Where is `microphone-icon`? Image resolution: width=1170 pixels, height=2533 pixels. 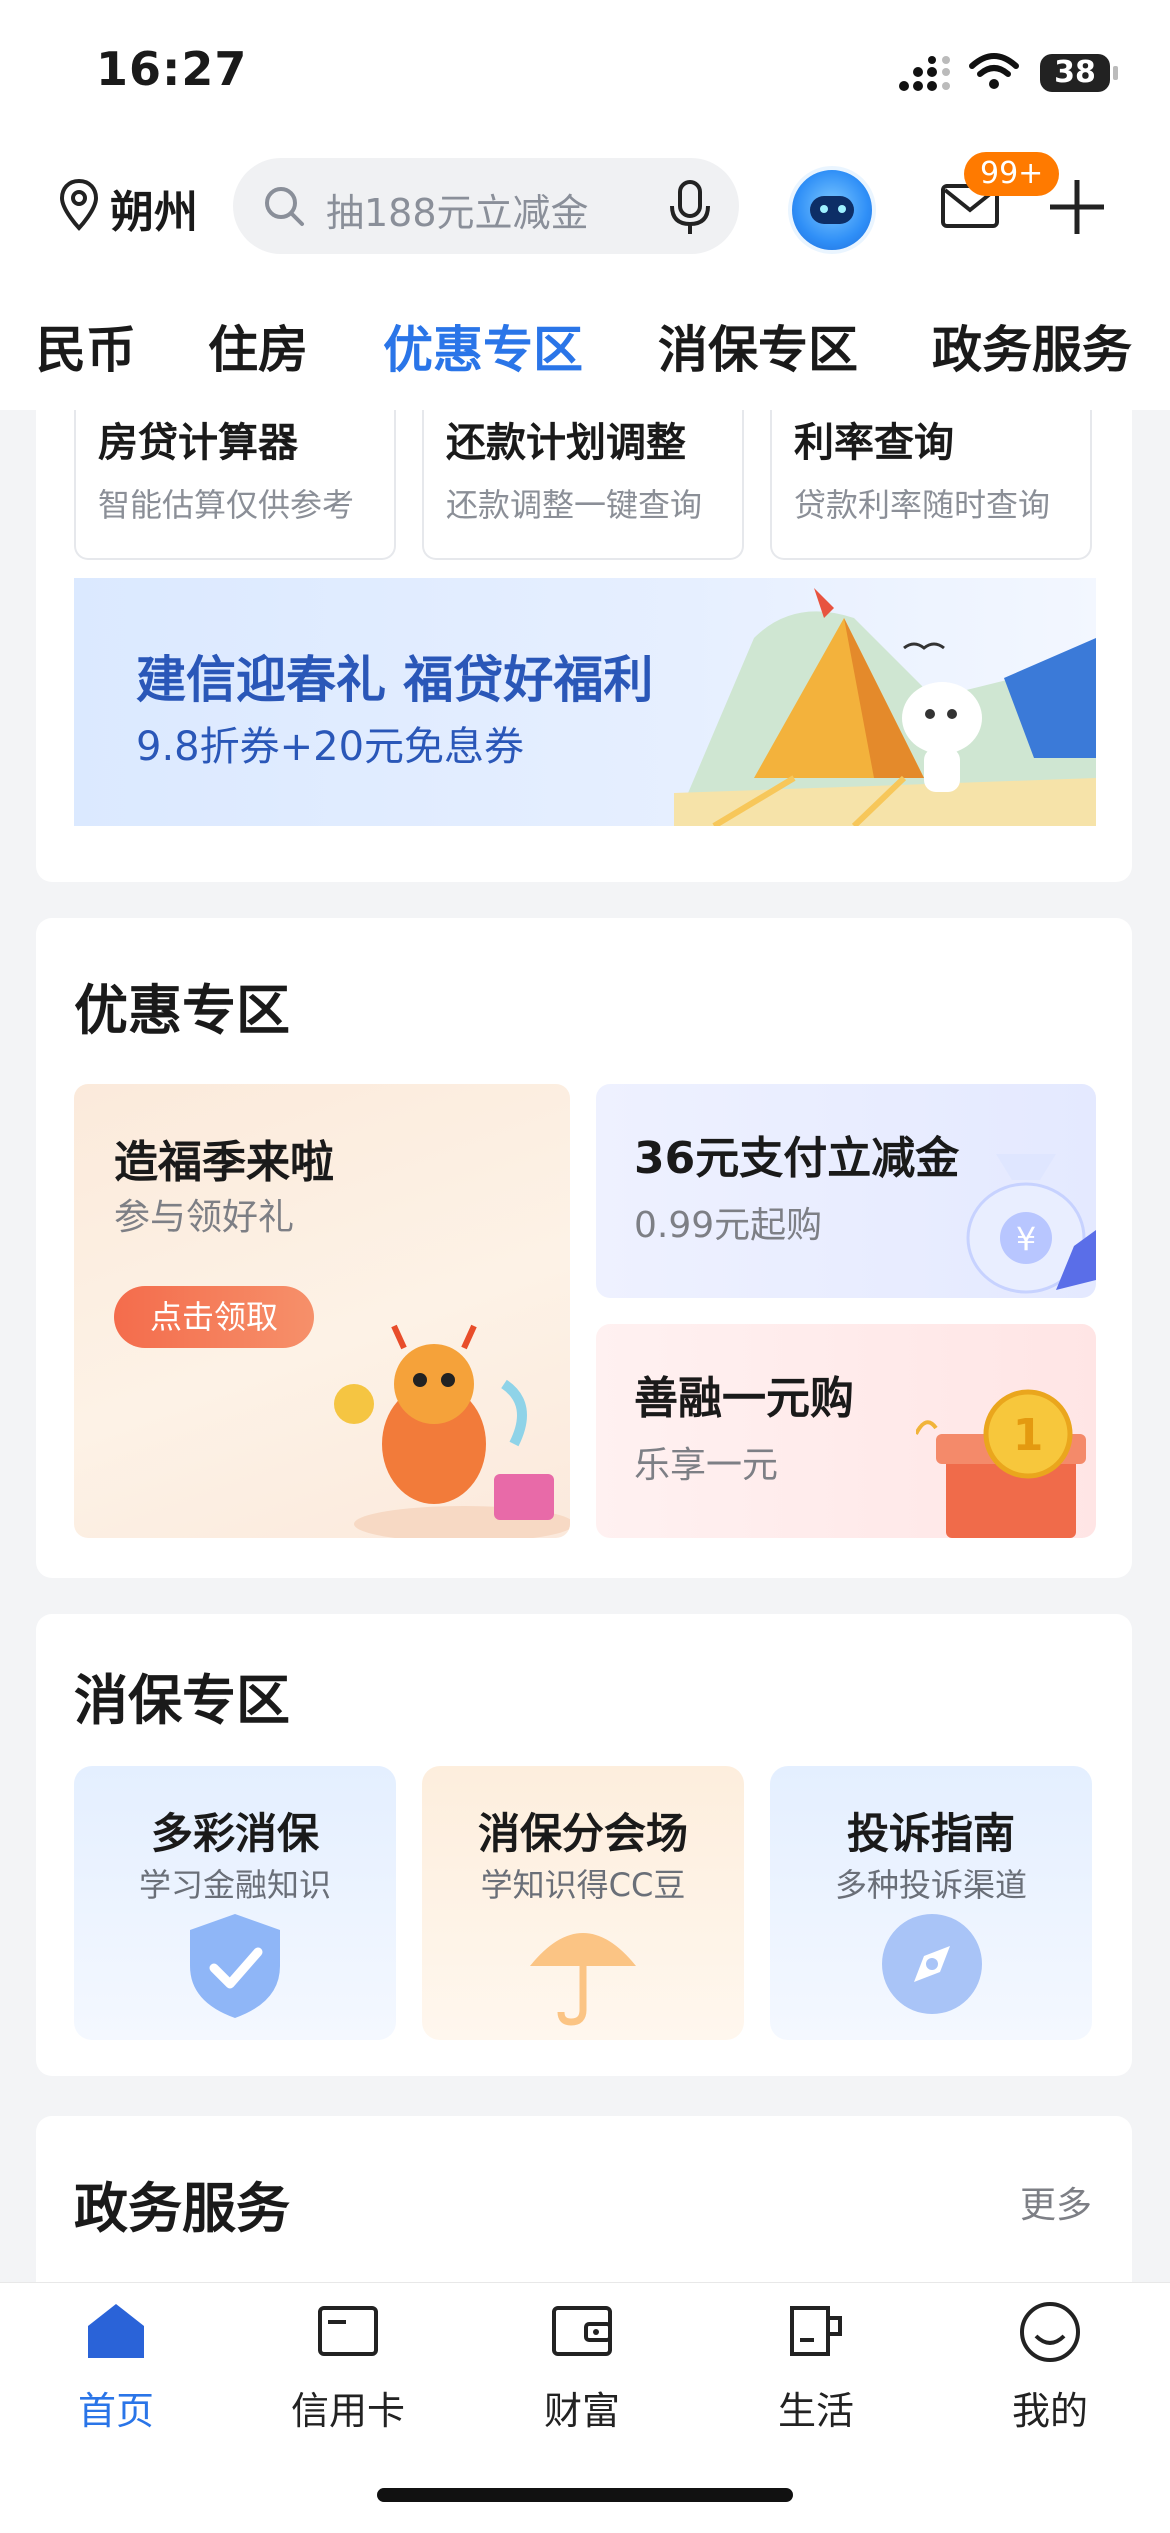
microphone-icon is located at coordinates (690, 208).